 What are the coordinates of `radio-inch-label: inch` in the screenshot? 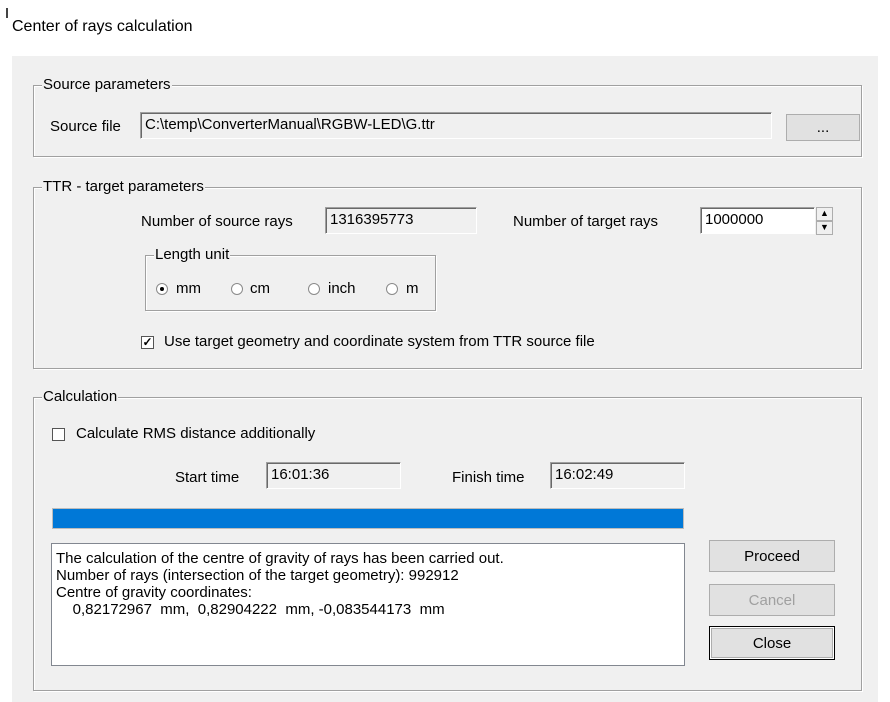 It's located at (342, 289).